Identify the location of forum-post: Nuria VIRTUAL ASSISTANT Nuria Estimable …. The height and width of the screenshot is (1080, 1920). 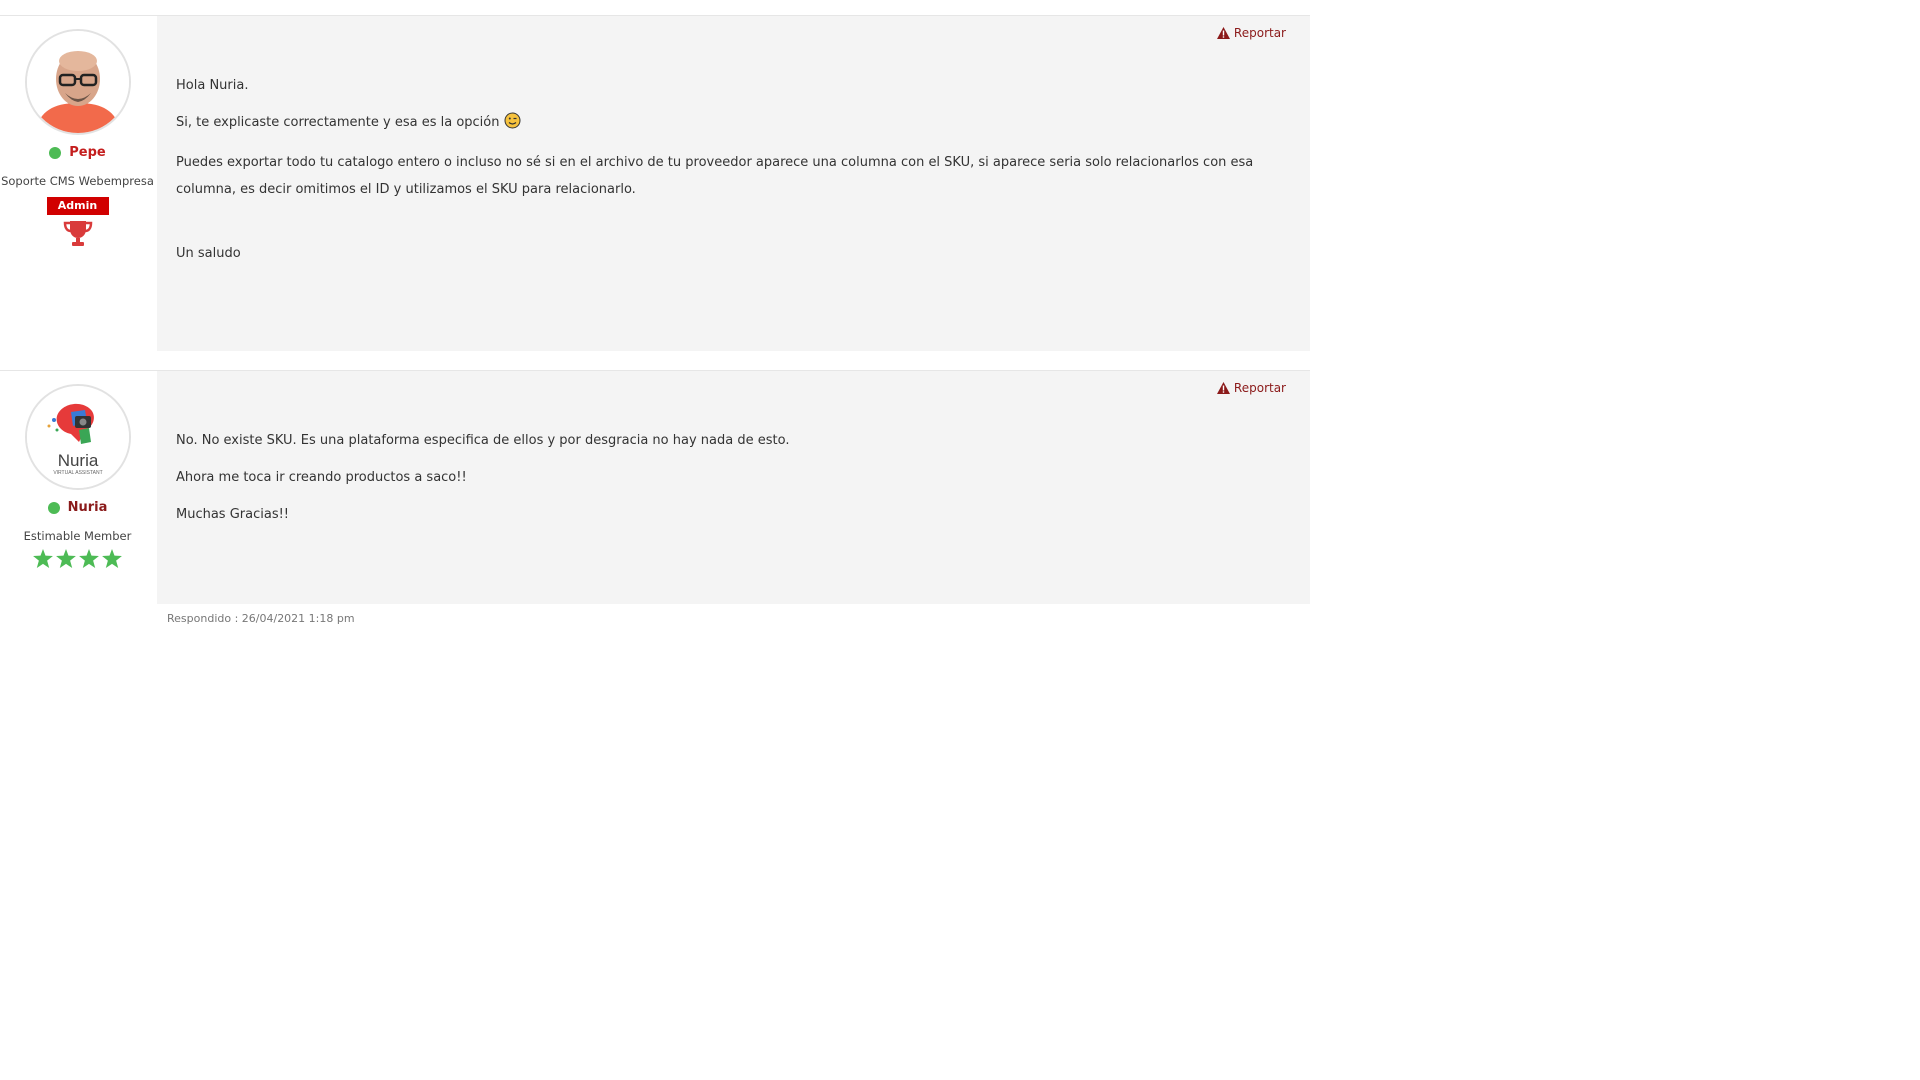
(655, 487).